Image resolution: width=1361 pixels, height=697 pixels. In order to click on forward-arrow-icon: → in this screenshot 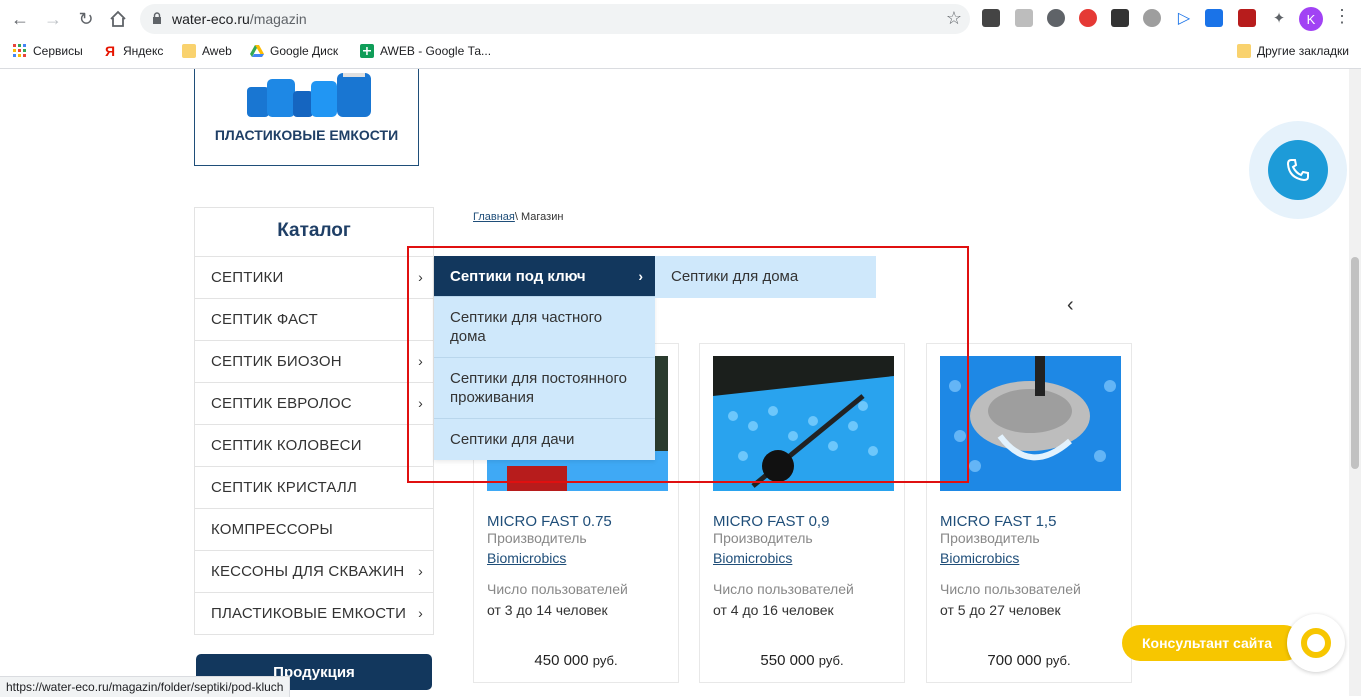, I will do `click(53, 19)`.